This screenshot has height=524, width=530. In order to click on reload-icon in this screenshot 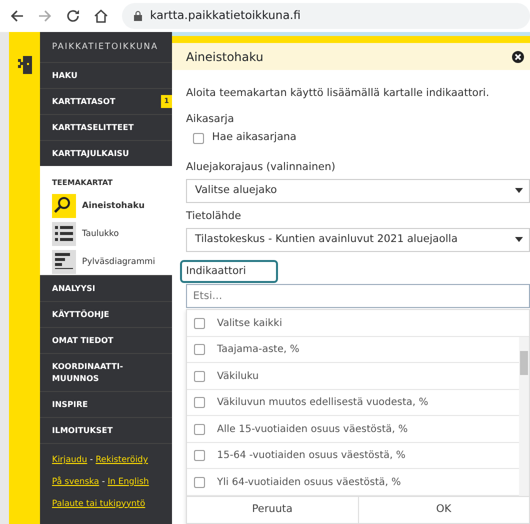, I will do `click(73, 16)`.